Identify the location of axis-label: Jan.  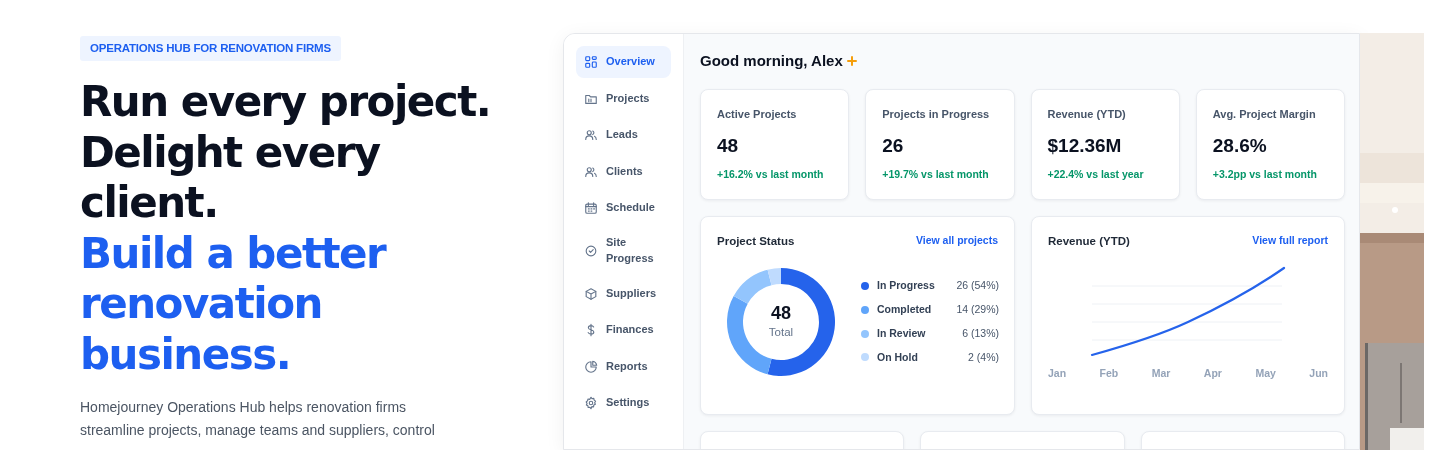
(1057, 373).